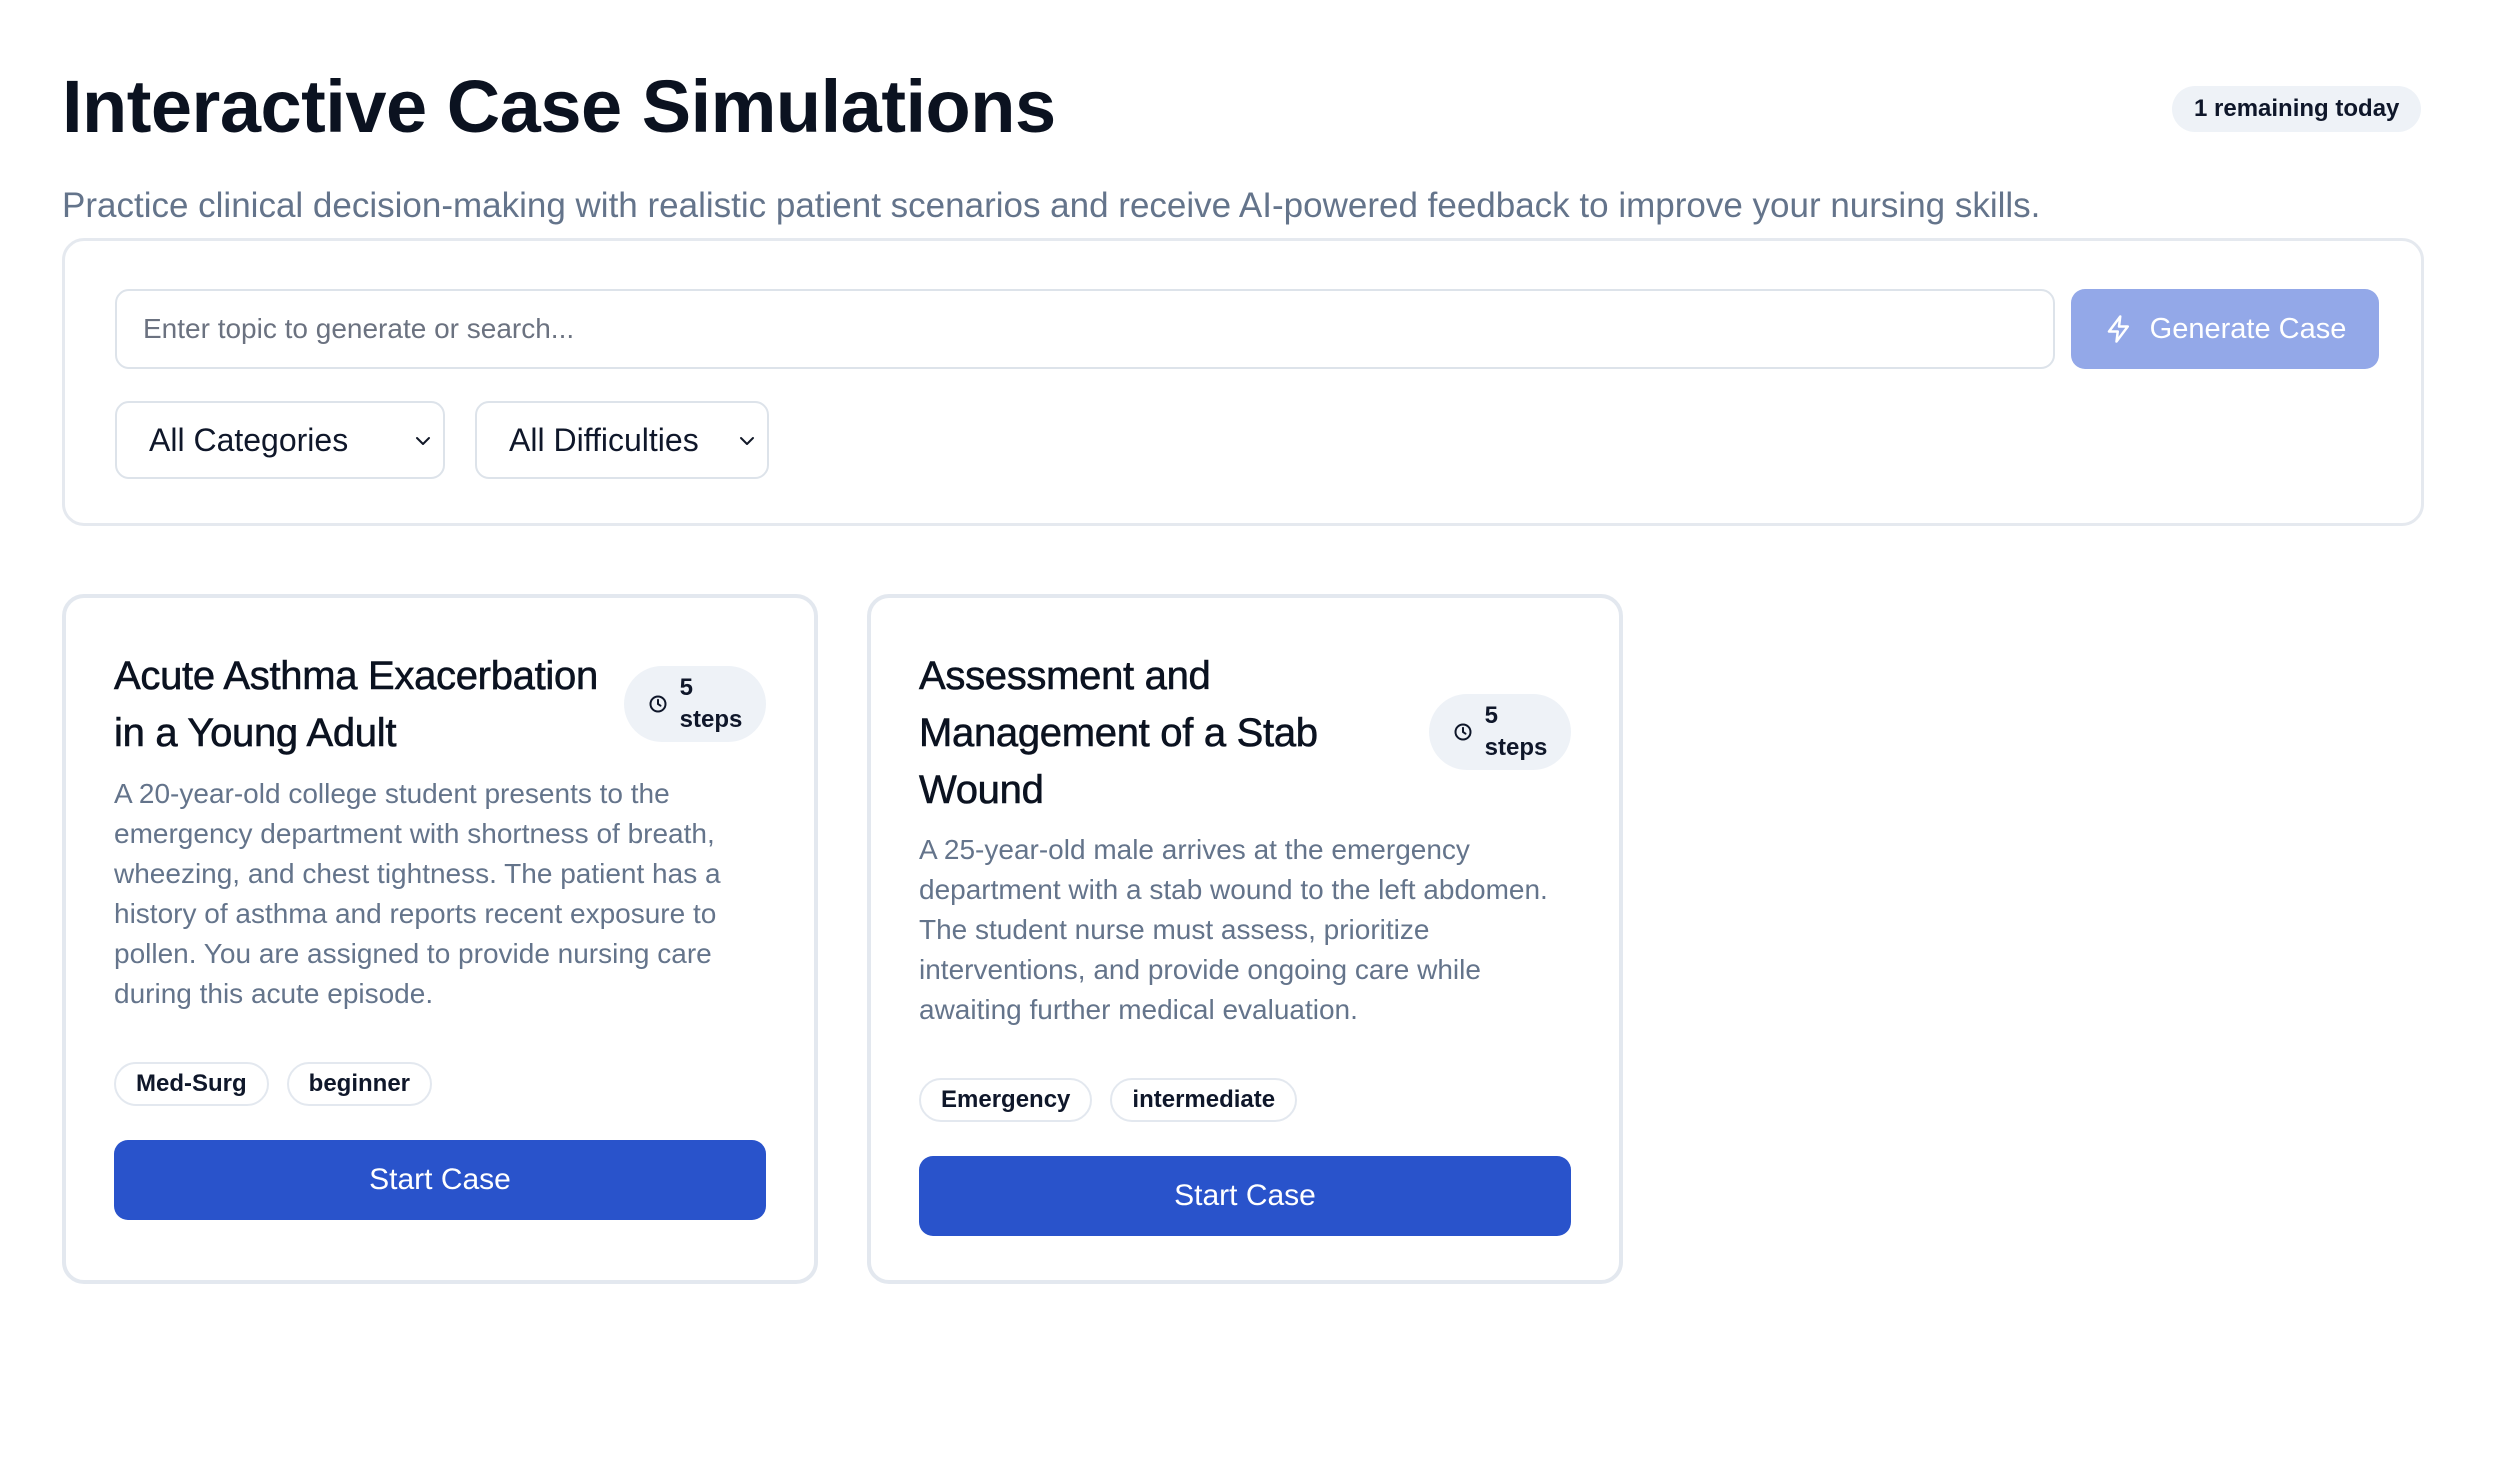 The image size is (2494, 1464). What do you see at coordinates (604, 439) in the screenshot?
I see `difficulty-select-value: All Difficulties` at bounding box center [604, 439].